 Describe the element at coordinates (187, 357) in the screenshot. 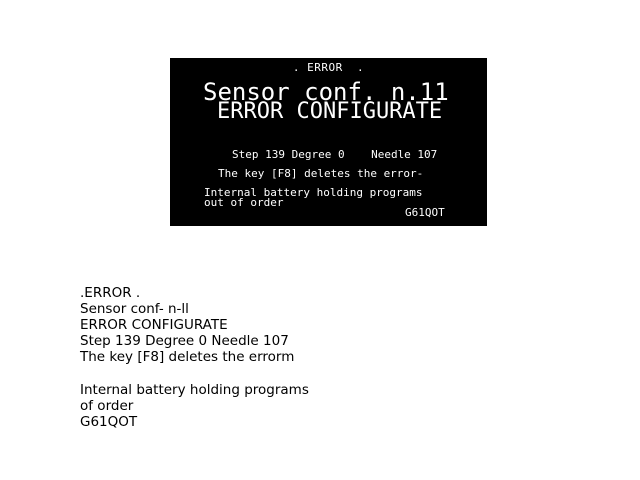

I see `transcript-line-key: The key [F8] deletes the errorm` at that location.